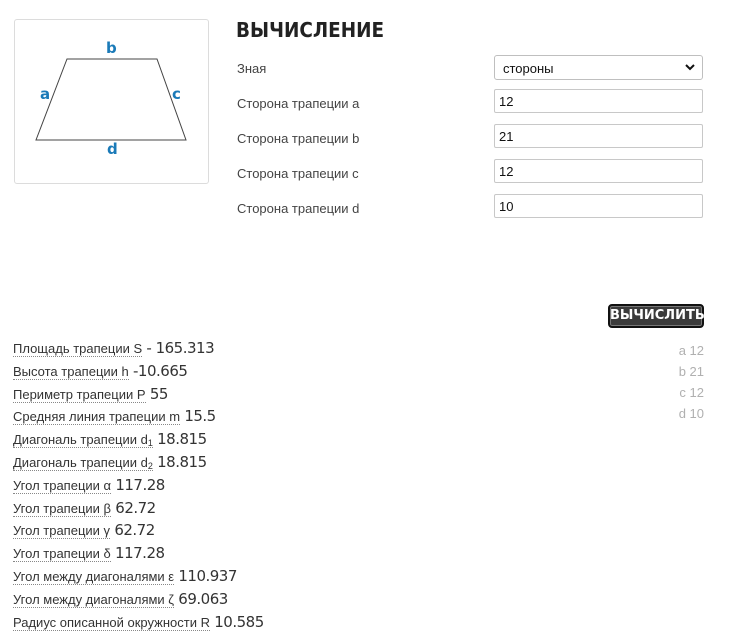 The image size is (740, 641). Describe the element at coordinates (97, 417) in the screenshot. I see `result-label: Средняя линия трапеции m` at that location.